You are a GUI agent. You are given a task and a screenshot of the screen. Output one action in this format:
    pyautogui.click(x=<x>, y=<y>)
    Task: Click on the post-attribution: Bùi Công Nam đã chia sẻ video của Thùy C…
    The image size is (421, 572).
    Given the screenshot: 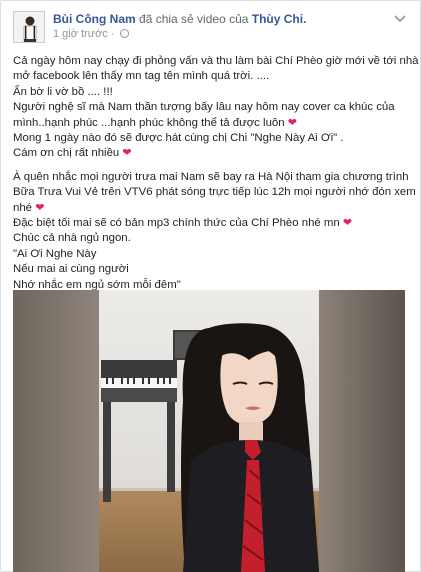 What is the action you would take?
    pyautogui.click(x=179, y=19)
    